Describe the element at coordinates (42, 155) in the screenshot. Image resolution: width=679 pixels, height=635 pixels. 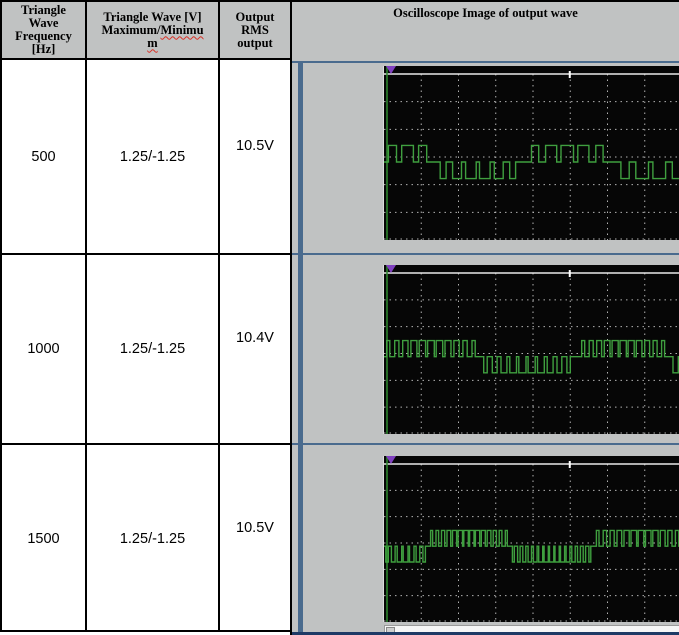
I see `cell-frequency-row1: 500` at that location.